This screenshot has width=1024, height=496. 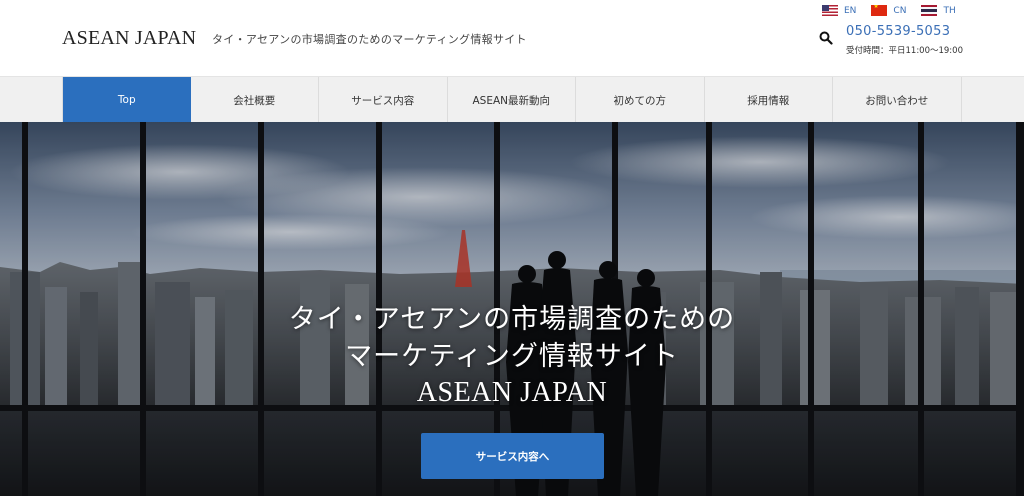 I want to click on nav-item-asean-news: ASEAN最新動向, so click(x=512, y=100).